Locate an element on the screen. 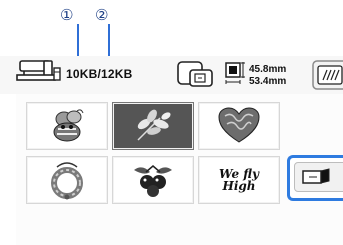 Image resolution: width=343 pixels, height=245 pixels. pattern-script-text: We fly High is located at coordinates (239, 180).